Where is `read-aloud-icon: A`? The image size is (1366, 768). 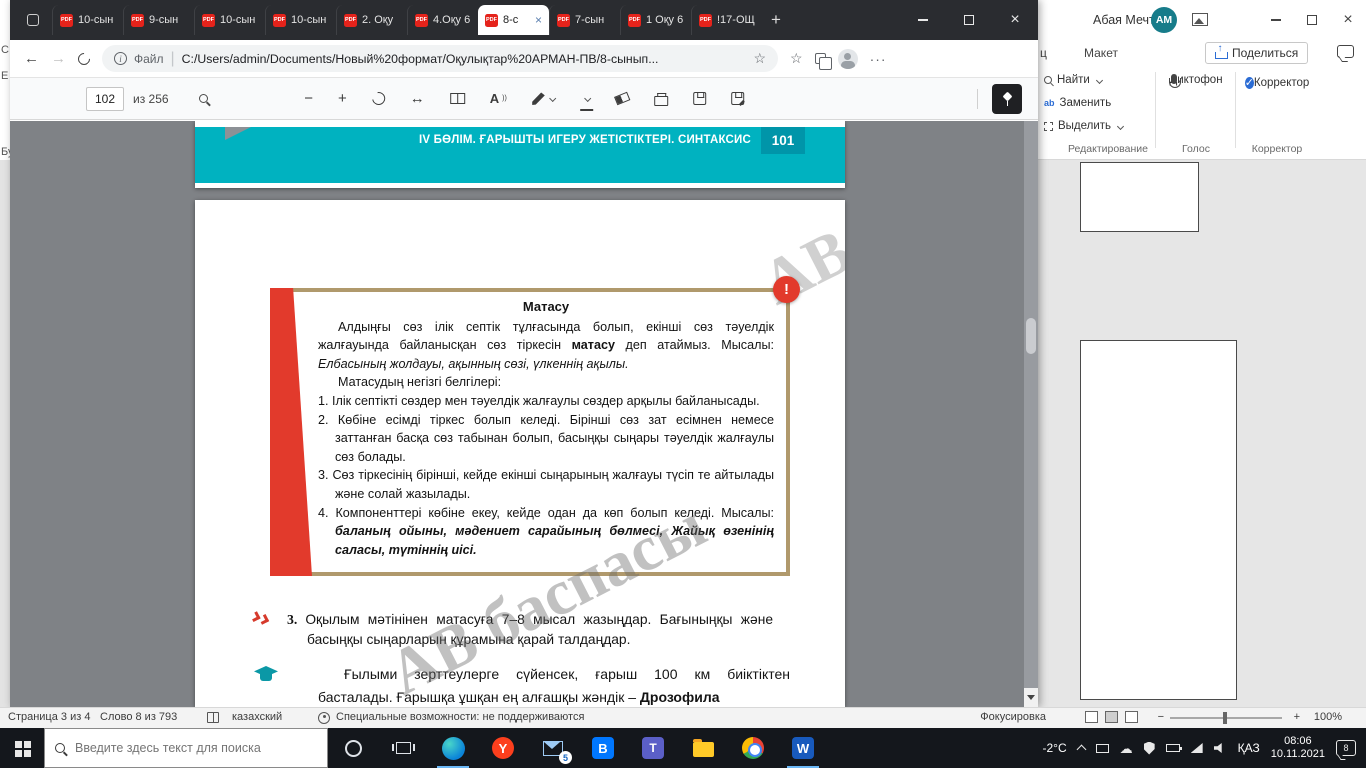 read-aloud-icon: A is located at coordinates (498, 98).